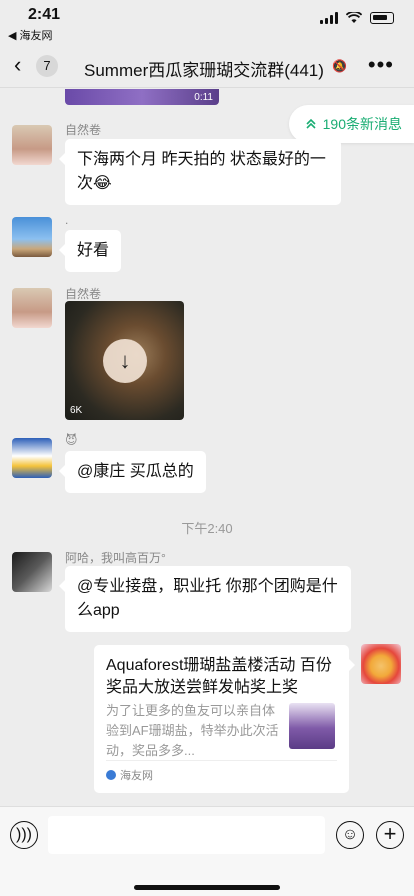  Describe the element at coordinates (71, 440) in the screenshot. I see `sender-name: 😈` at that location.